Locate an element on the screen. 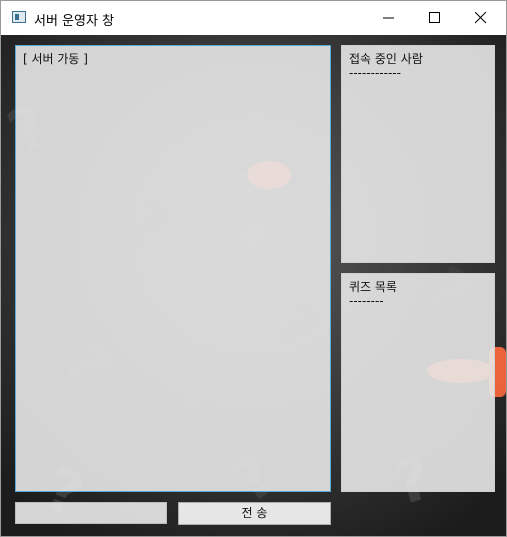  connected-users-area: 접속 중인 사람 ------------ is located at coordinates (418, 154).